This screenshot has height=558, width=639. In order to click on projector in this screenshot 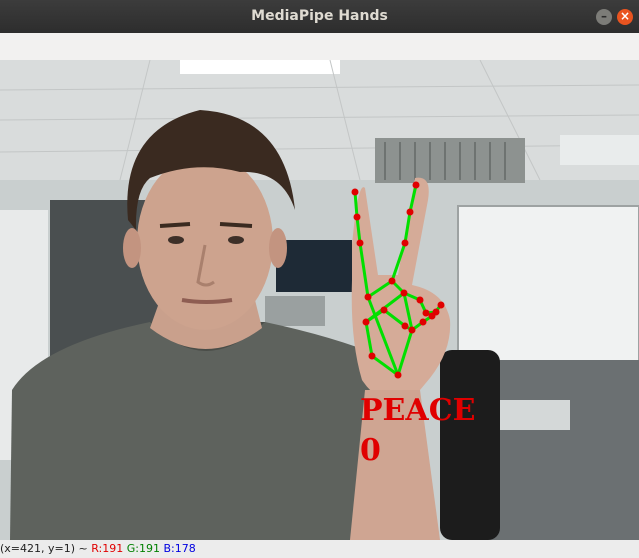, I will do `click(599, 150)`.